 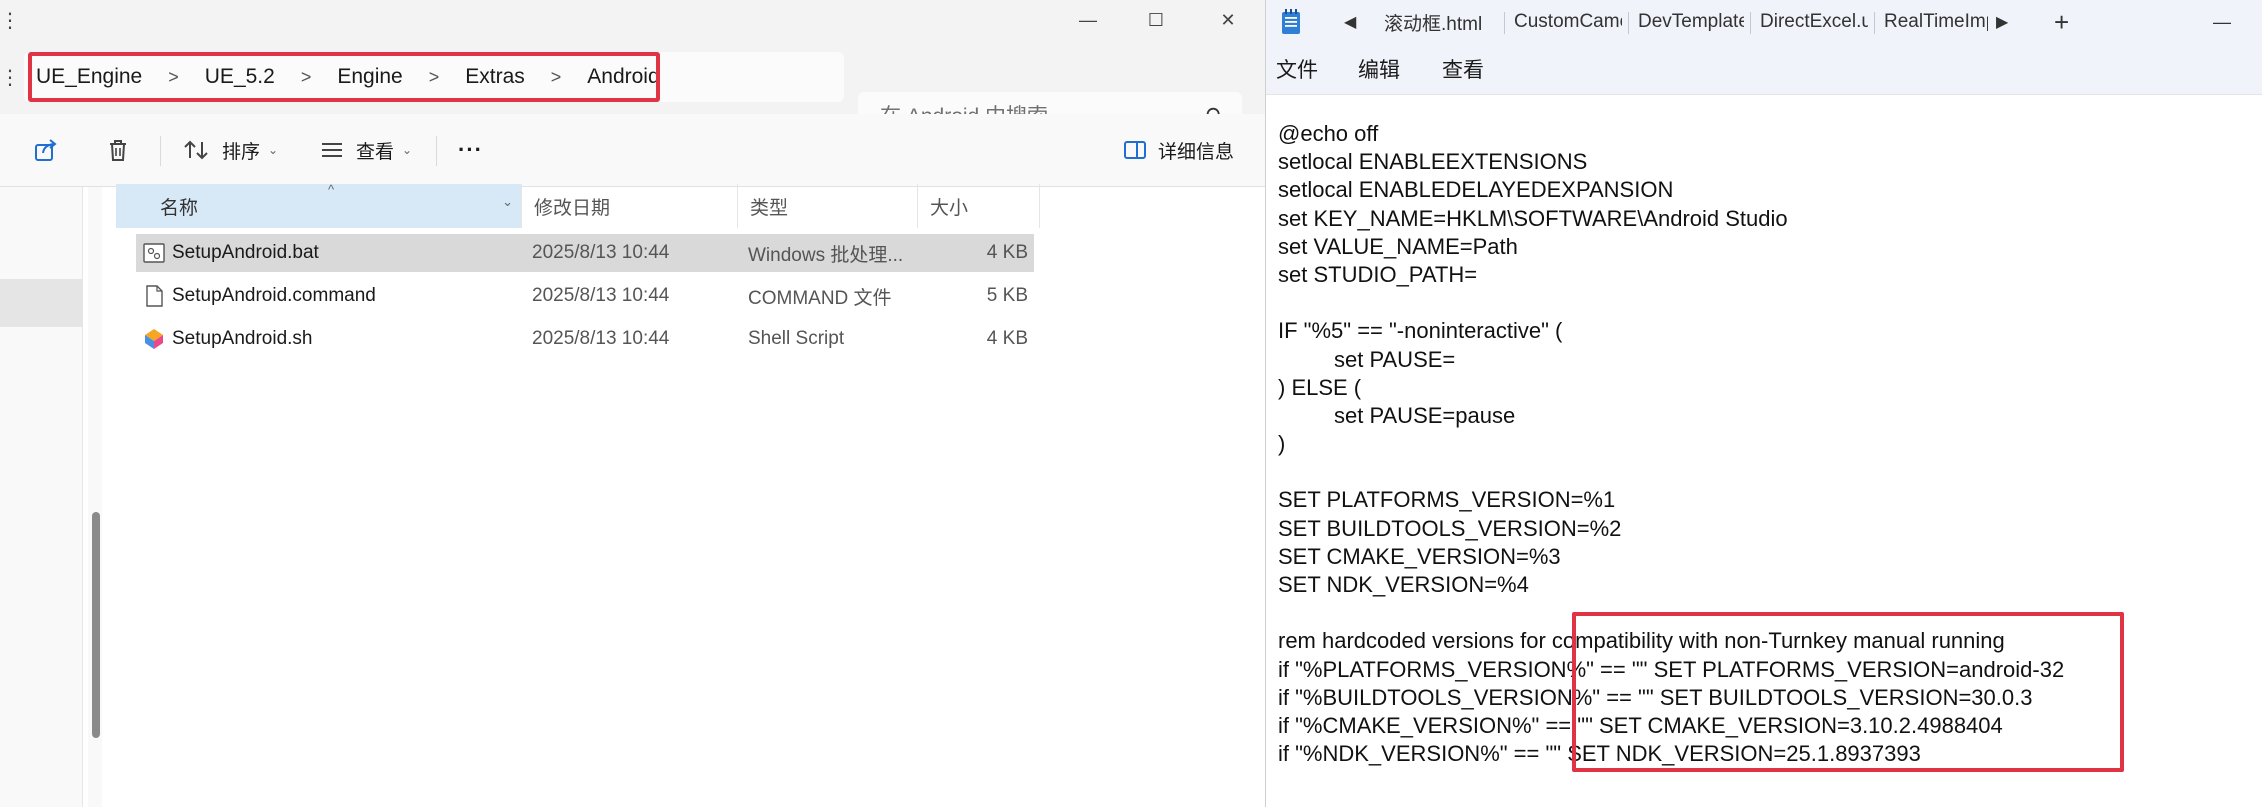 I want to click on sort-ascending-icon: ^, so click(x=331, y=189).